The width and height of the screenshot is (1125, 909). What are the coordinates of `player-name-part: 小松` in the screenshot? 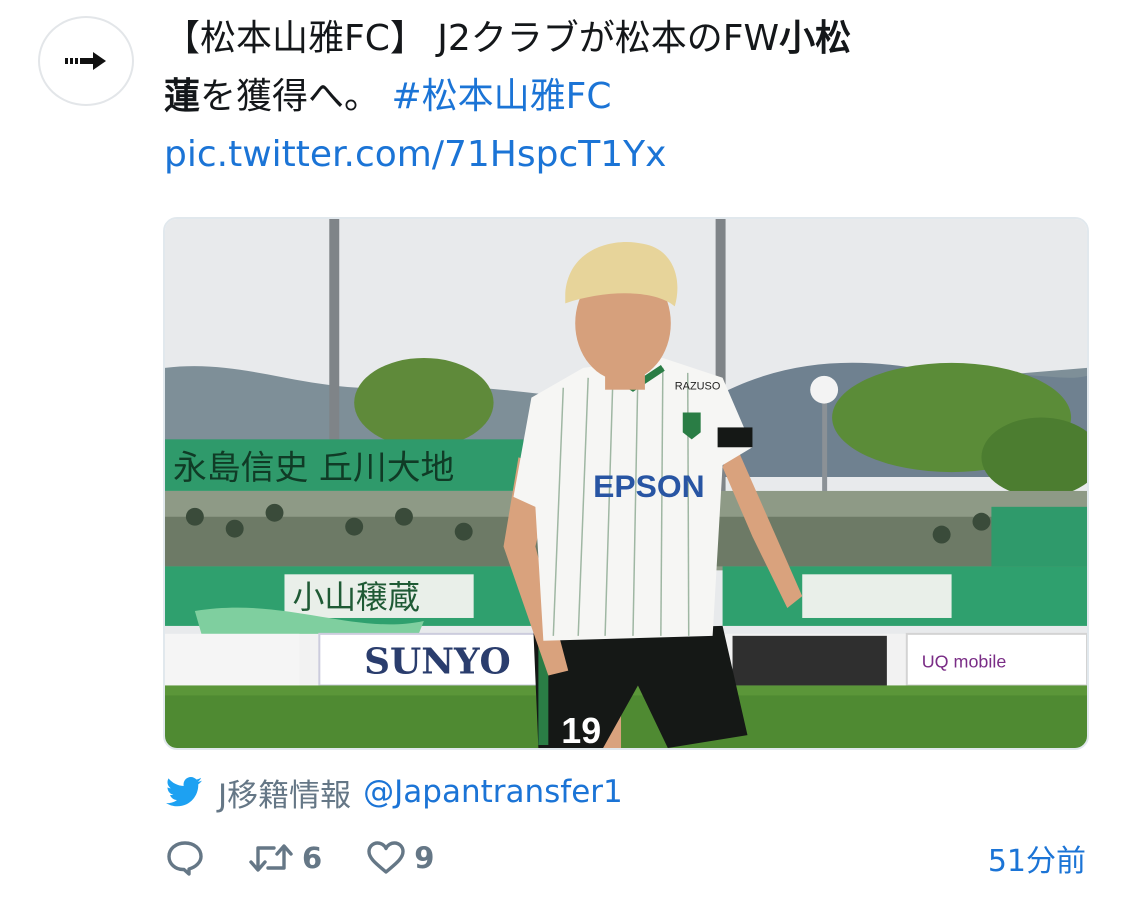 It's located at (815, 38).